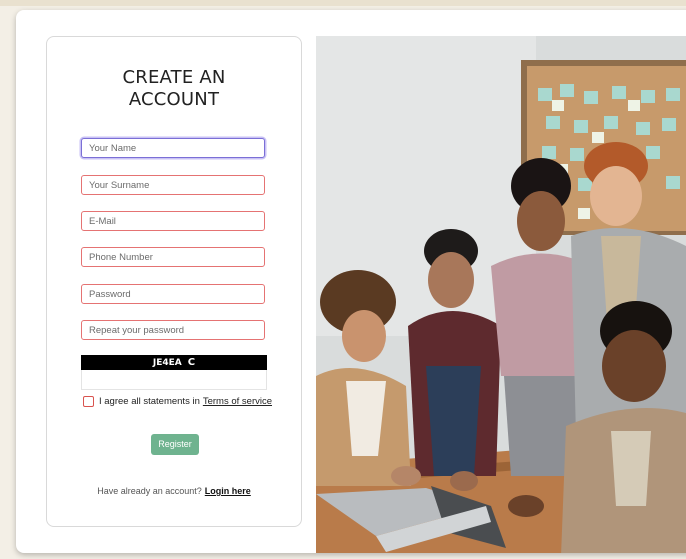  I want to click on form-title-line2: ACCOUNT, so click(174, 99).